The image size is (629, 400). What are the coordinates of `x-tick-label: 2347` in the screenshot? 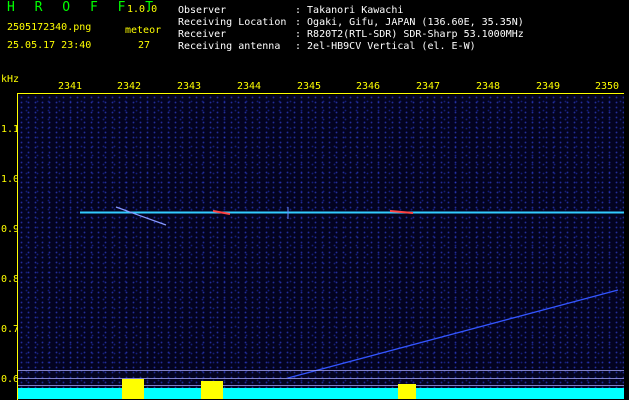 It's located at (428, 86).